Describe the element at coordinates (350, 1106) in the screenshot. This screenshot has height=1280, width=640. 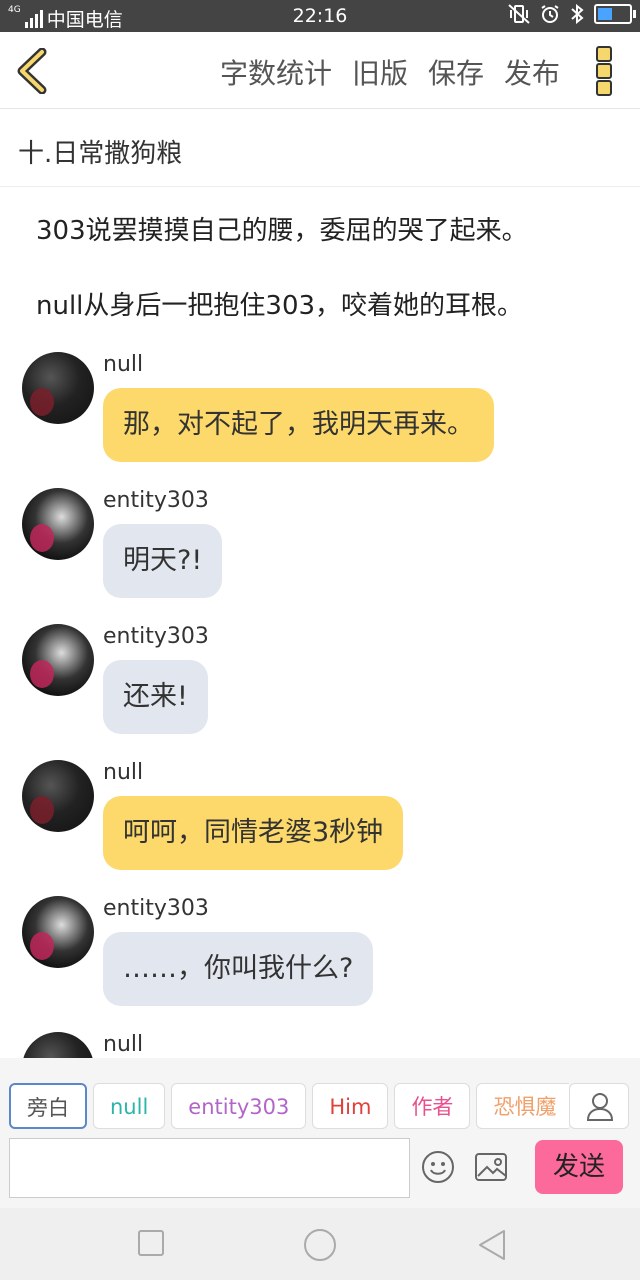
I see `role-chip-him: Him` at that location.